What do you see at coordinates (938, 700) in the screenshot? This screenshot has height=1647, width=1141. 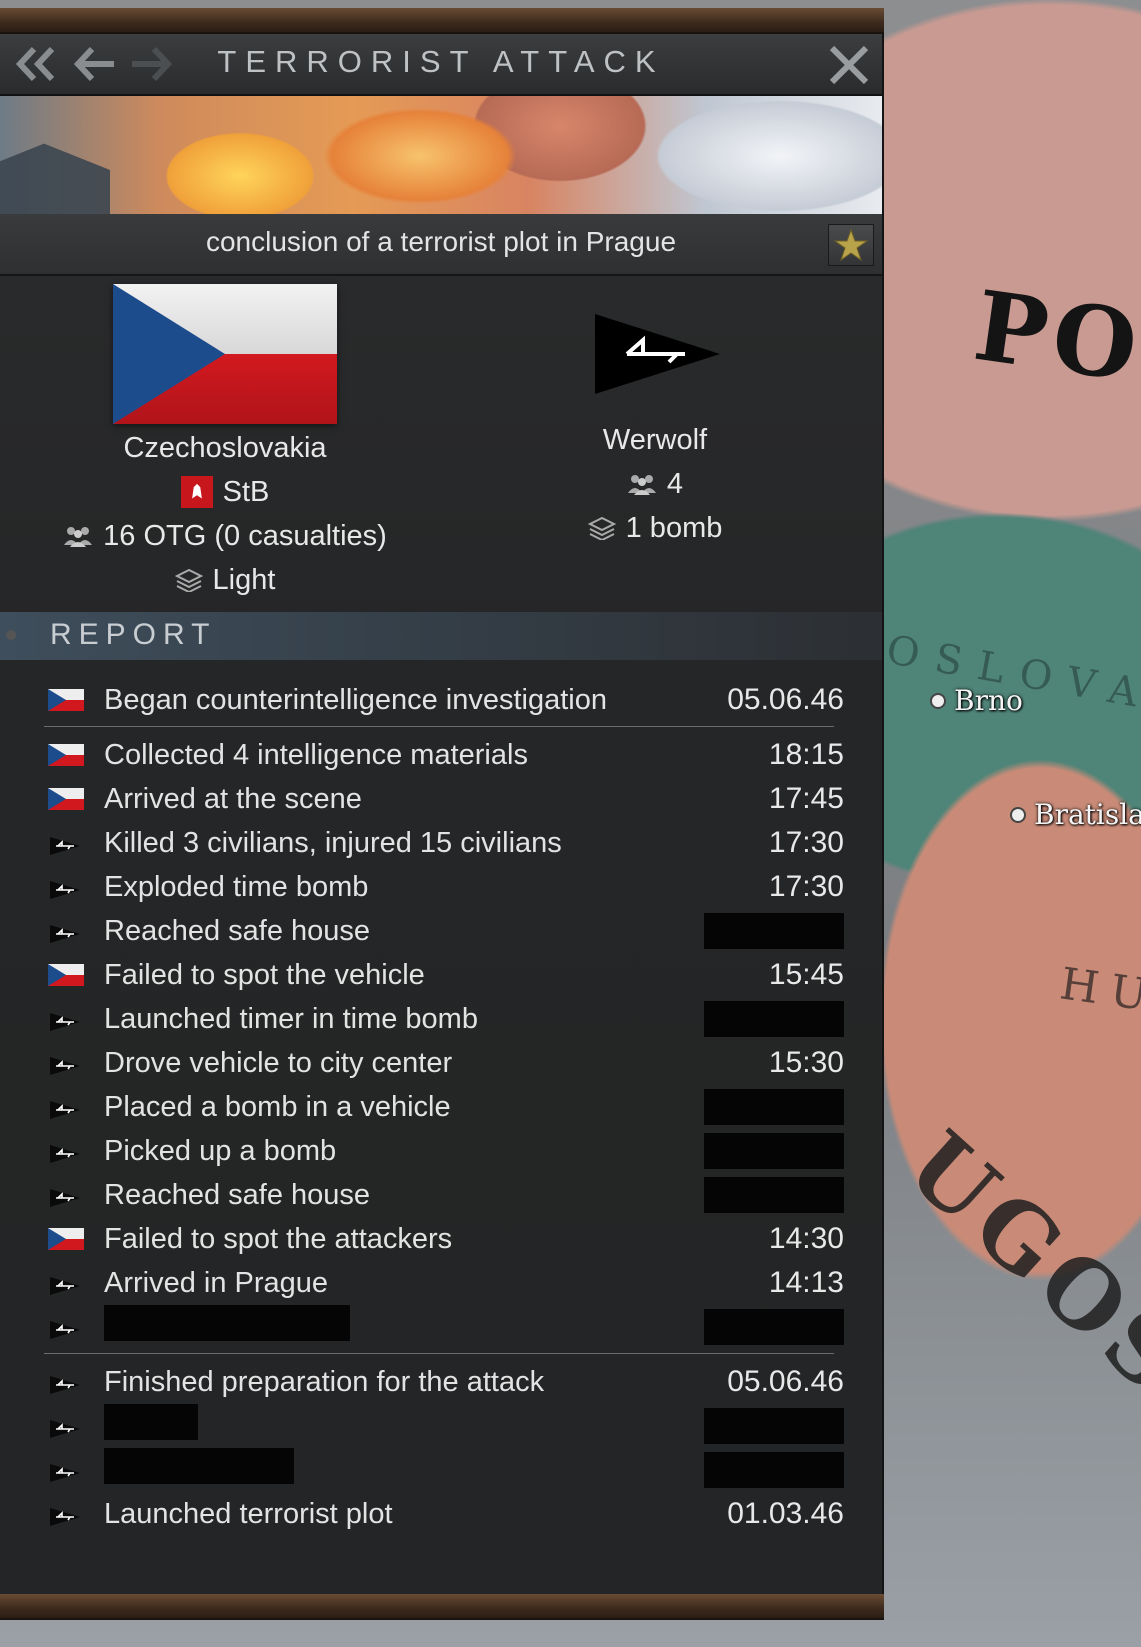 I see `city-dot-icon` at bounding box center [938, 700].